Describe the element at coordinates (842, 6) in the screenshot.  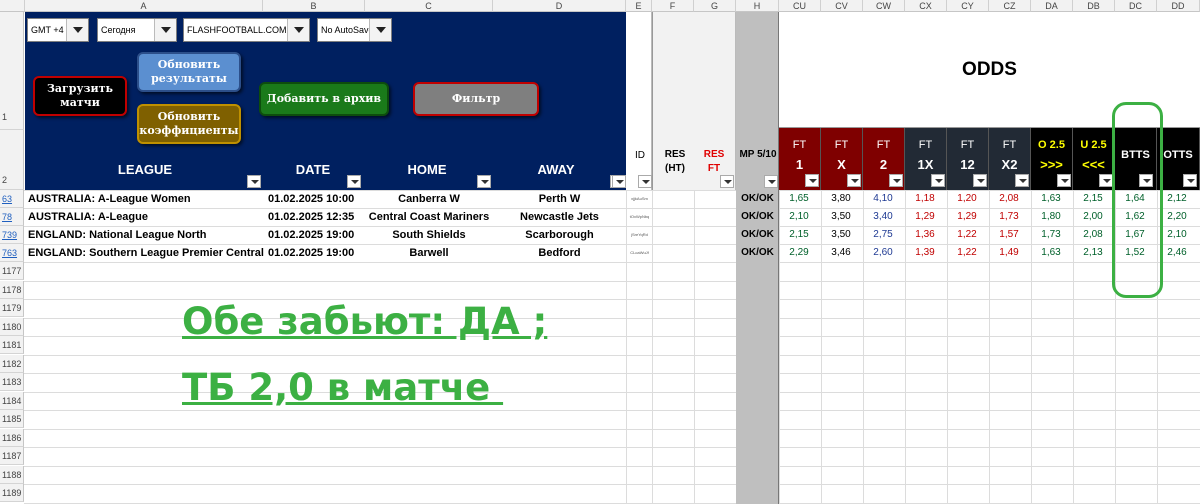
I see `column-header-cv: CV` at that location.